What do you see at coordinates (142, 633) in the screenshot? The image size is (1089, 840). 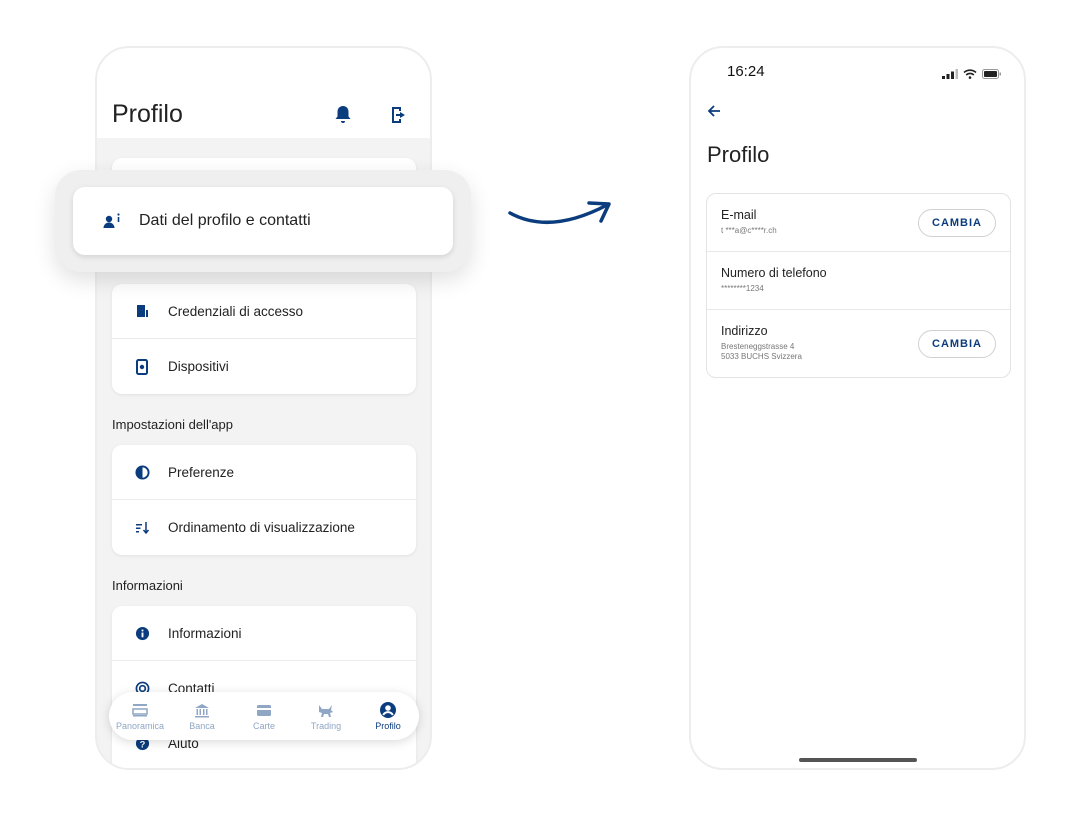 I see `info-icon` at bounding box center [142, 633].